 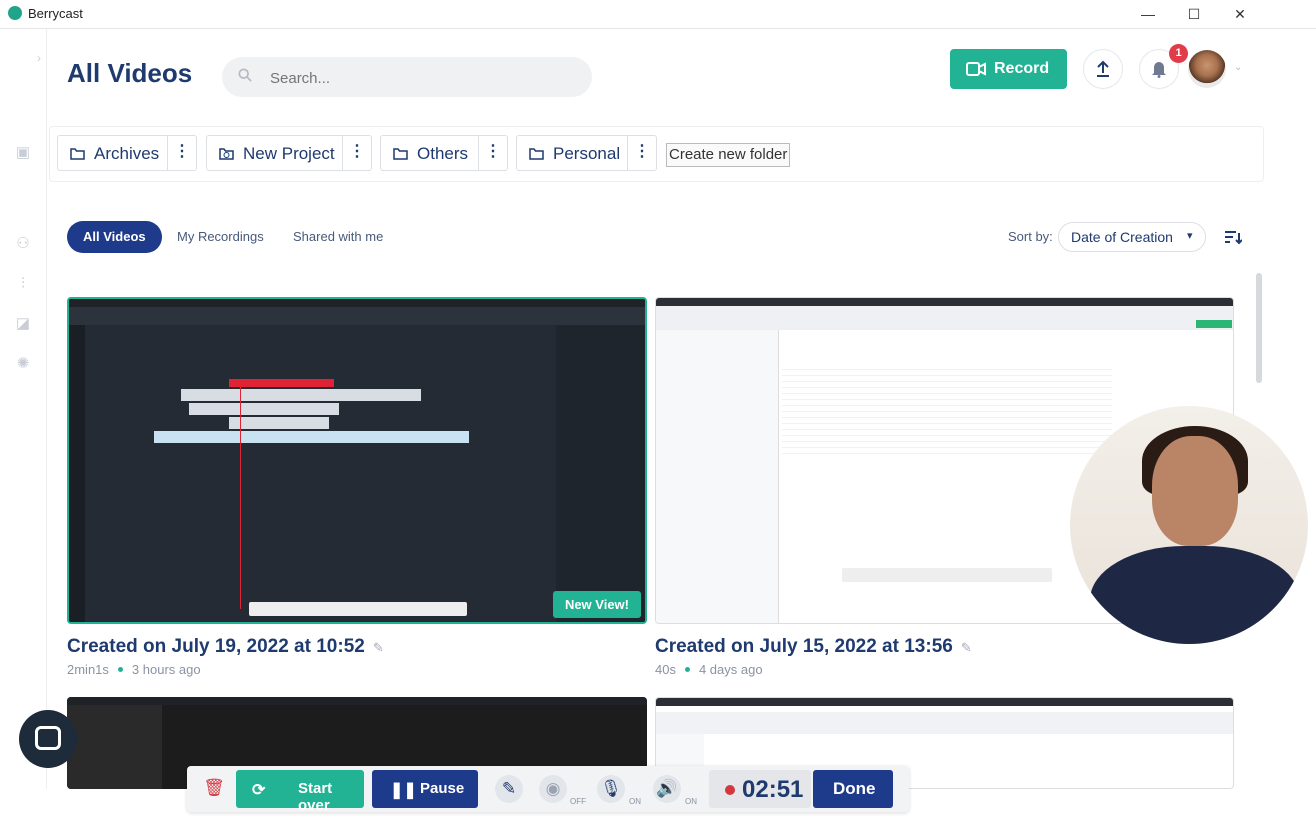 I want to click on webcam-shirt, so click(x=1195, y=595).